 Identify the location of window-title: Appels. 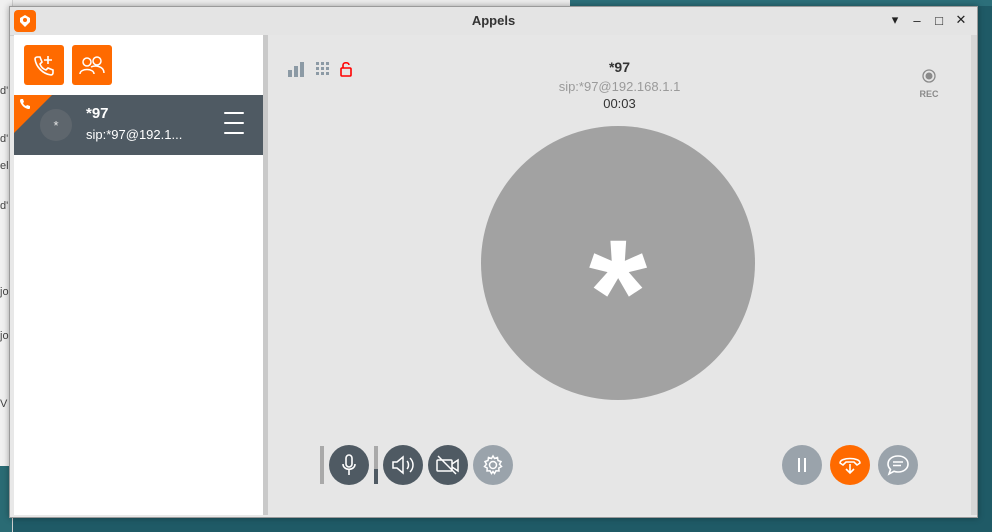
(493, 20).